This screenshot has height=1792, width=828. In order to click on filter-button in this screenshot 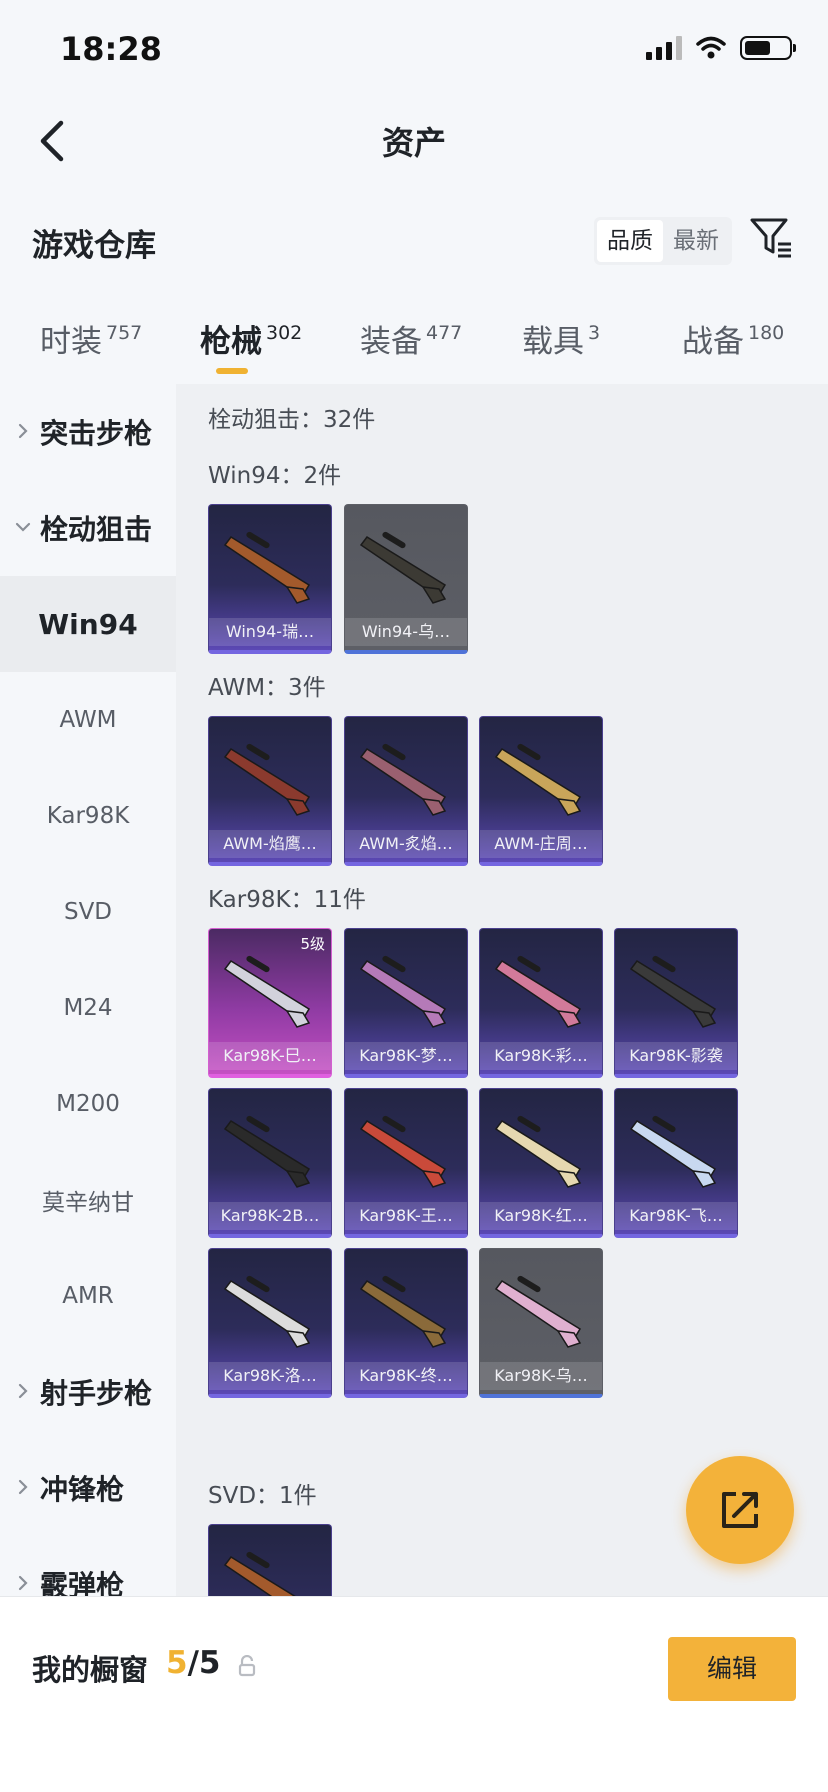, I will do `click(771, 237)`.